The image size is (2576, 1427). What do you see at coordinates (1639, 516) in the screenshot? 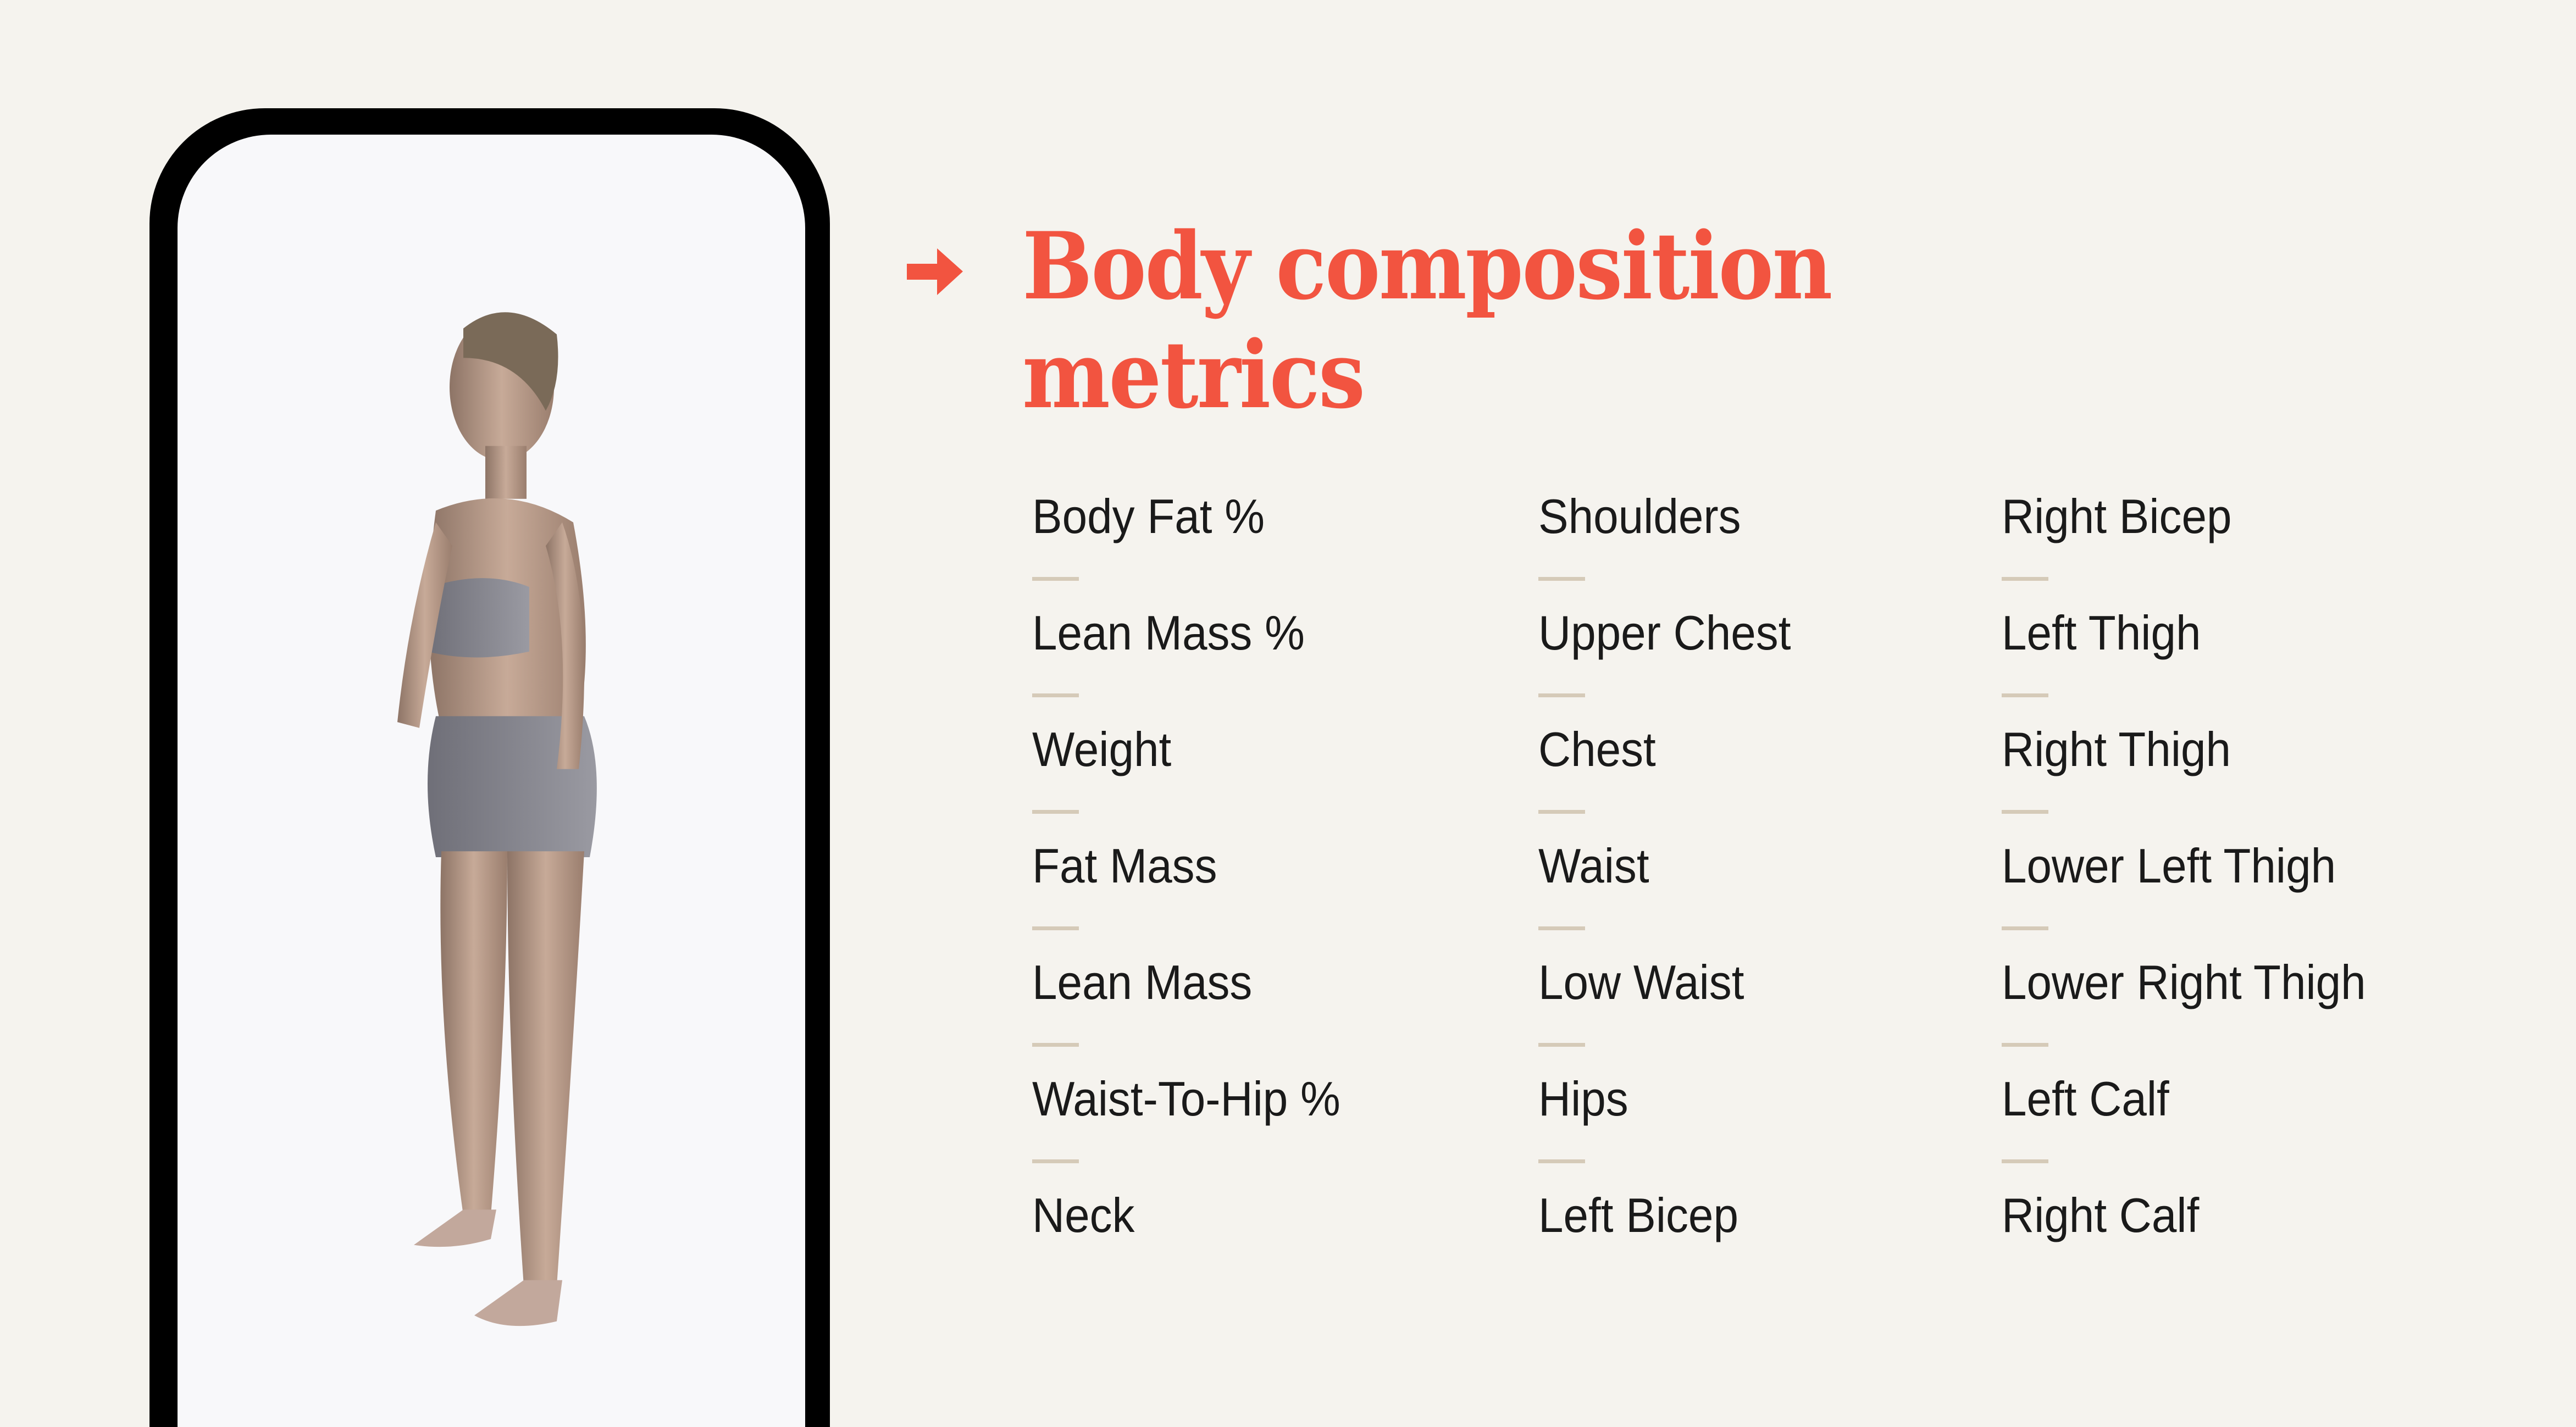
I see `metric-label: Shoulders` at bounding box center [1639, 516].